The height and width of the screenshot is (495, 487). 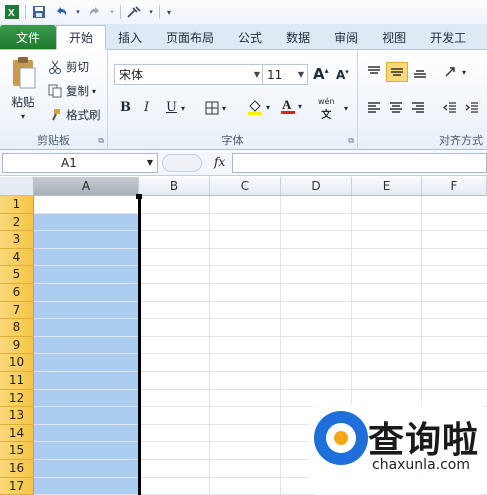 What do you see at coordinates (455, 72) in the screenshot?
I see `orientation-button: ▾` at bounding box center [455, 72].